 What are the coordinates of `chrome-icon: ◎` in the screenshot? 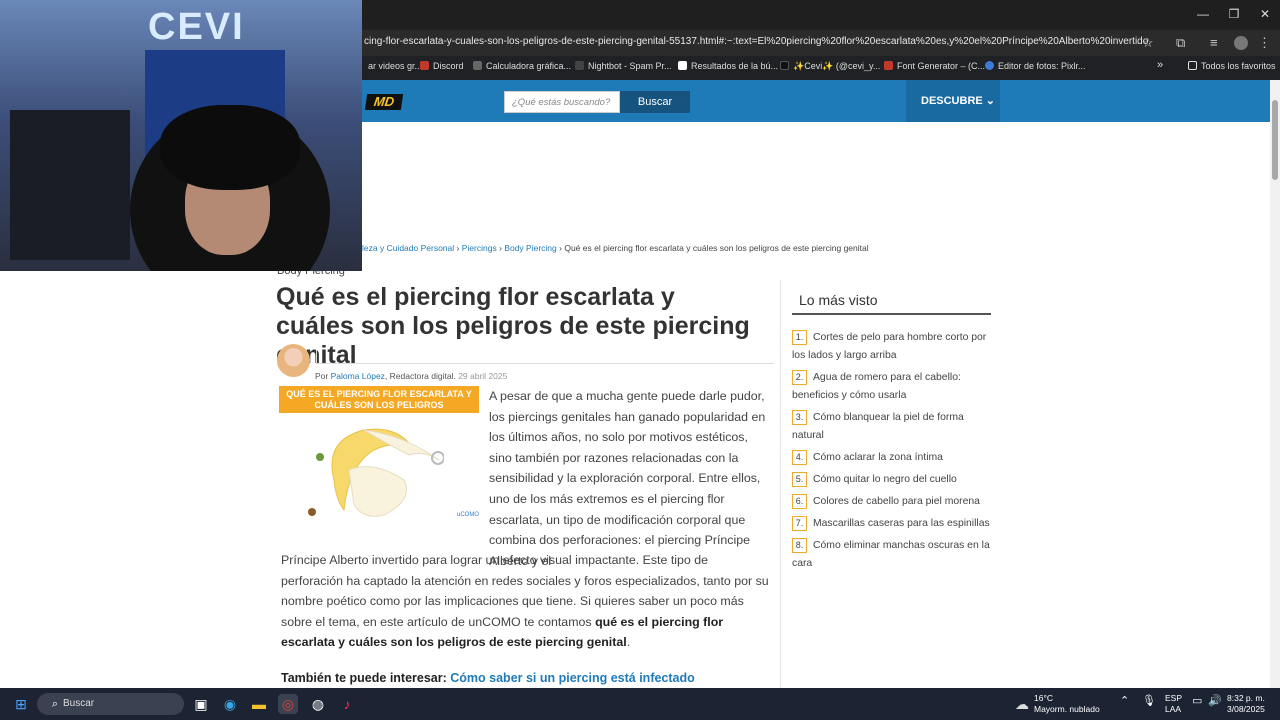 It's located at (288, 704).